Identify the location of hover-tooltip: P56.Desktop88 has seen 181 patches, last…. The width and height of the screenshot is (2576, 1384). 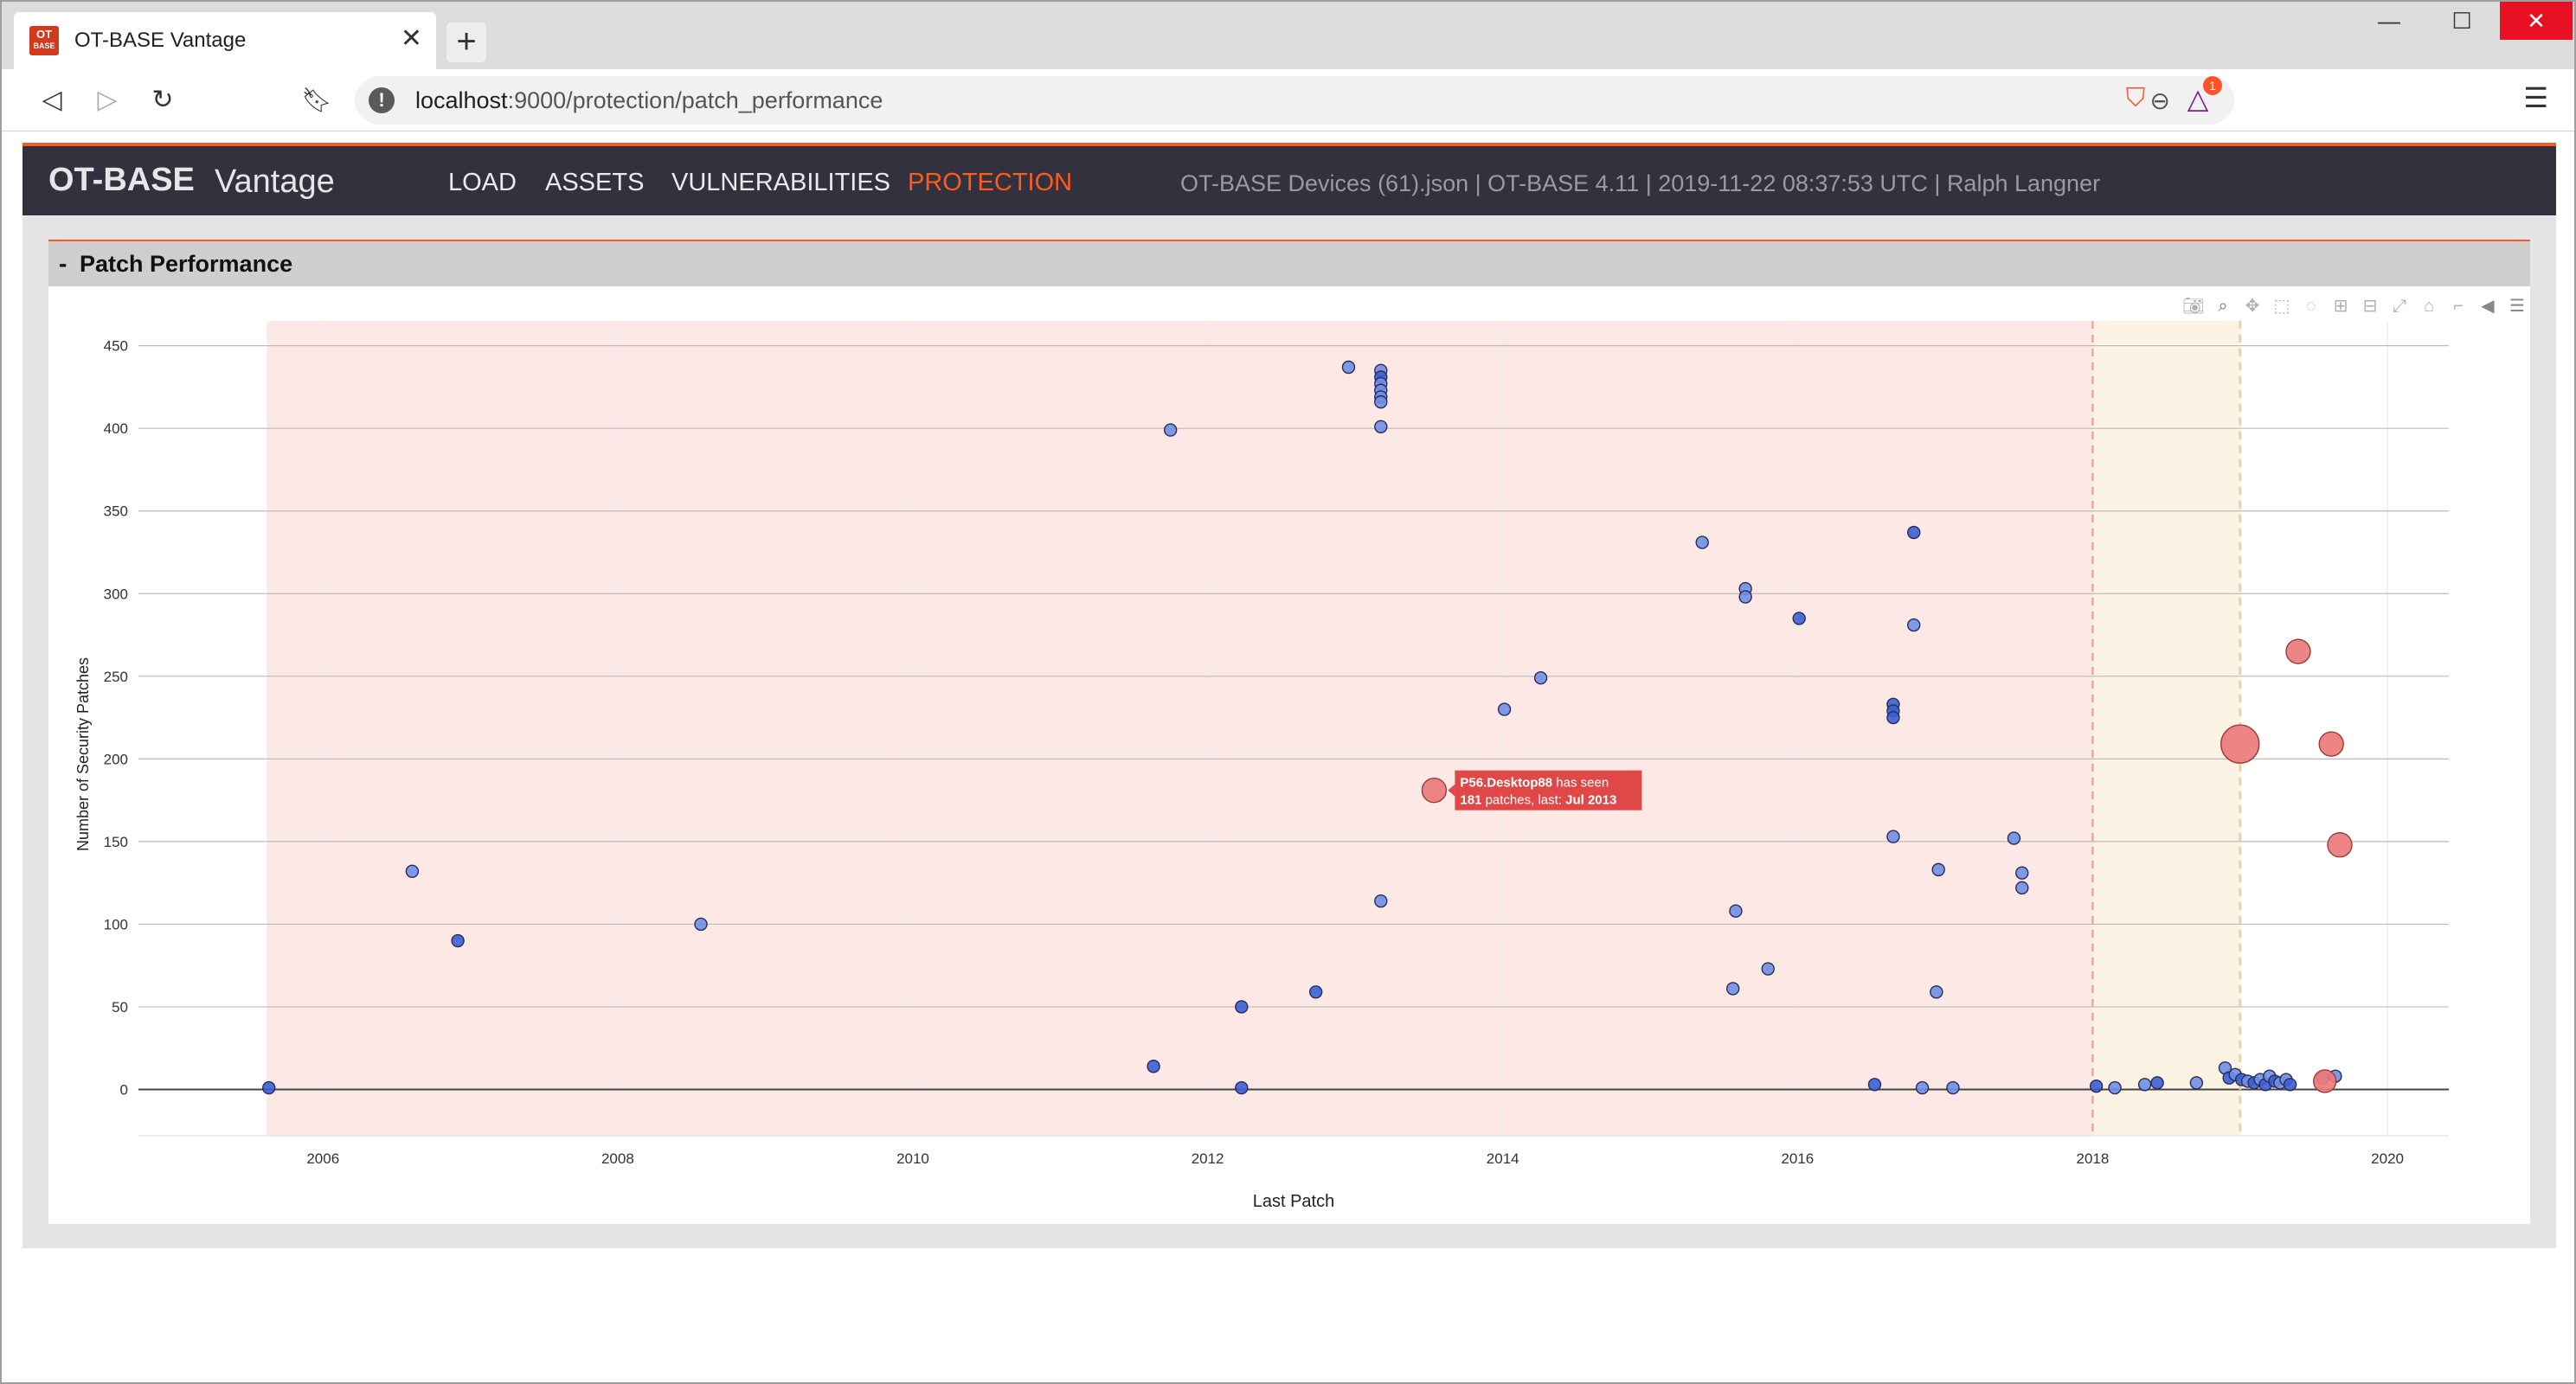
(1545, 790).